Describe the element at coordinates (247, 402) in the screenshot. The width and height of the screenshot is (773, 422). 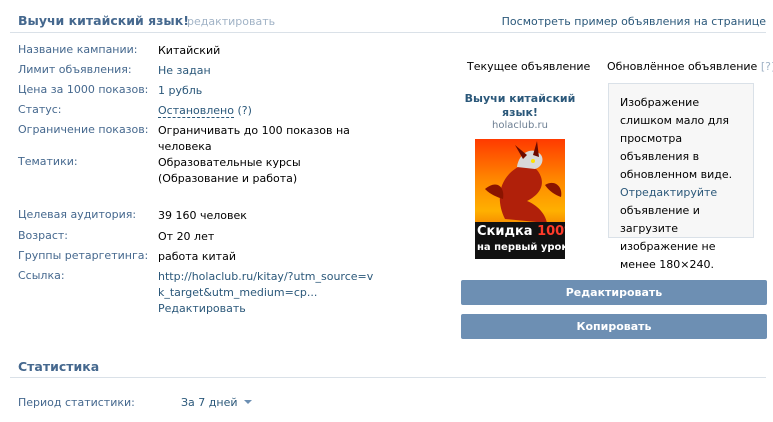
I see `chevron-down-icon` at that location.